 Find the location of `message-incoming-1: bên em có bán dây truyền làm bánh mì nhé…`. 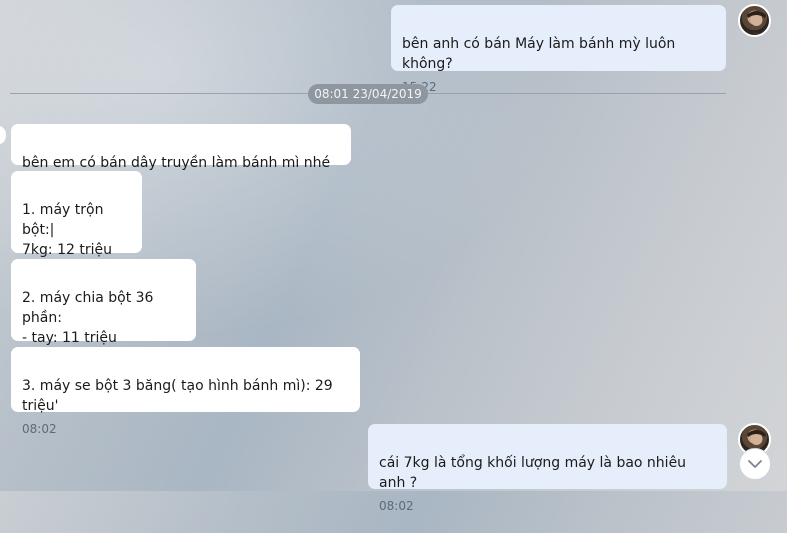

message-incoming-1: bên em có bán dây truyền làm bánh mì nhé… is located at coordinates (181, 157).